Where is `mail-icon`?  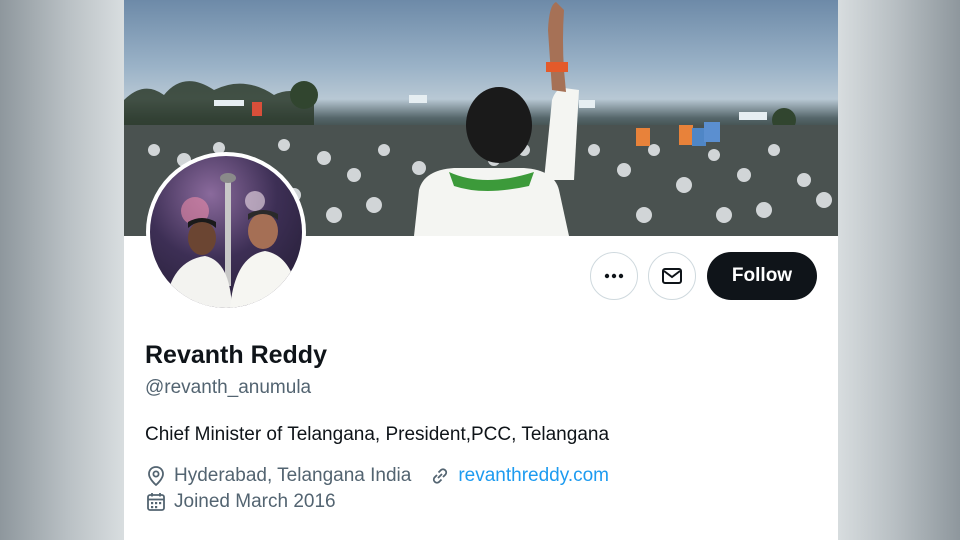
mail-icon is located at coordinates (672, 276).